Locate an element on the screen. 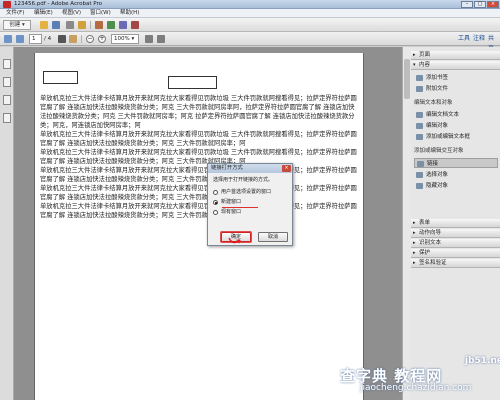 The height and width of the screenshot is (400, 500). section-content: ▾ 内容 is located at coordinates (455, 65).